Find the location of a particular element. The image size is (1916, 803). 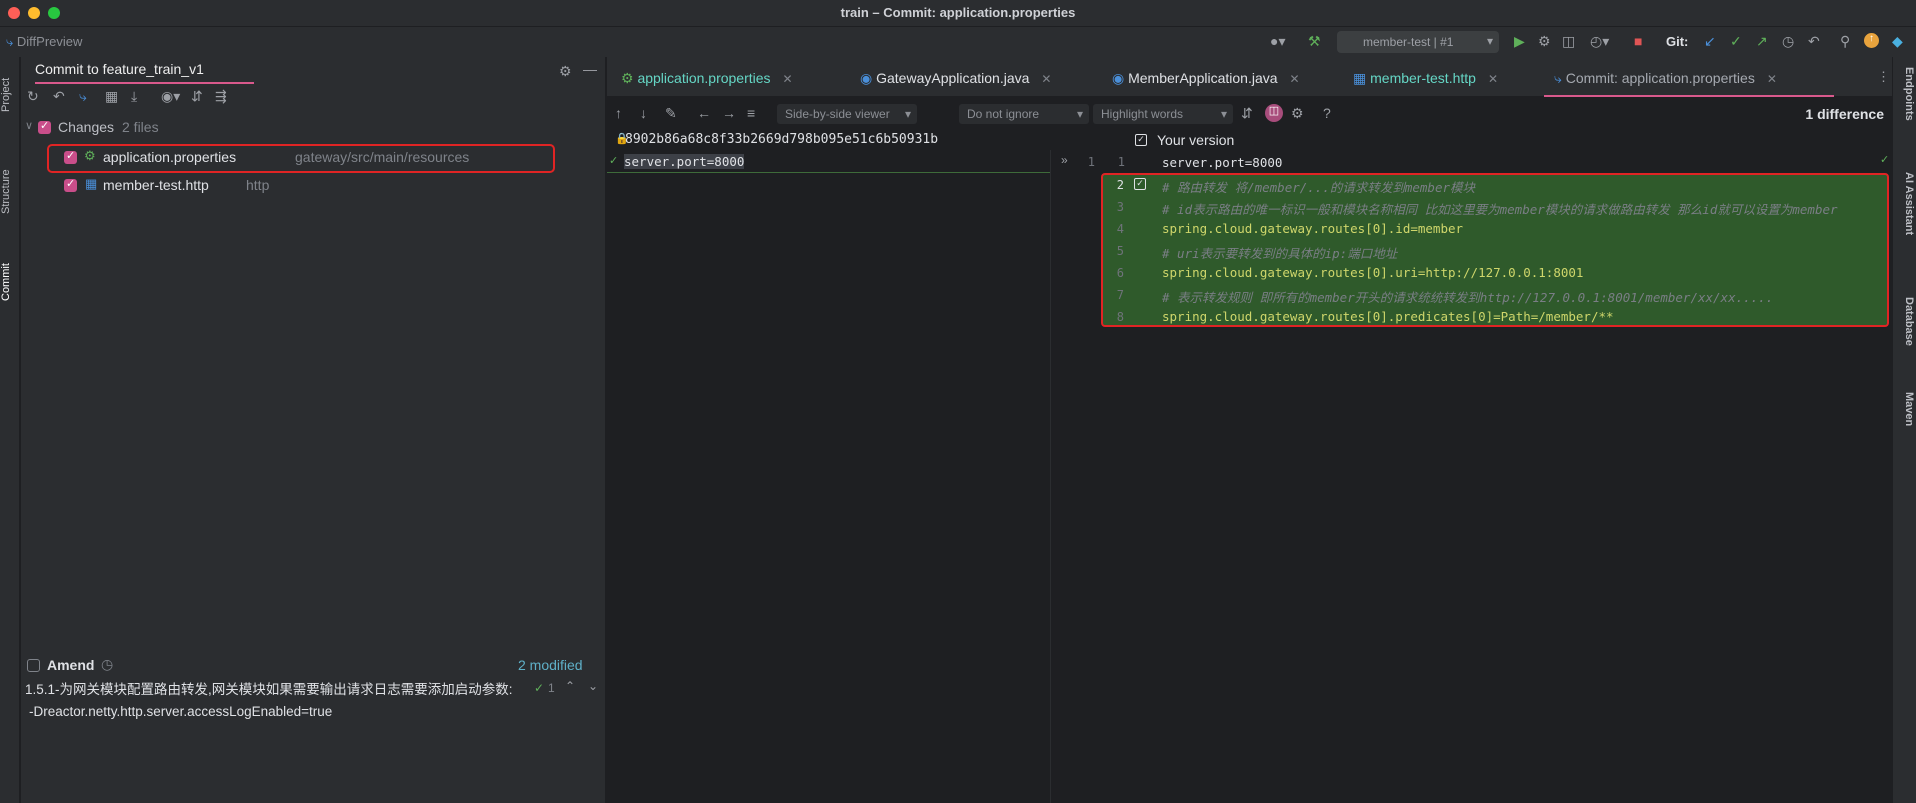

search-icon: ⚲ is located at coordinates (1845, 41).